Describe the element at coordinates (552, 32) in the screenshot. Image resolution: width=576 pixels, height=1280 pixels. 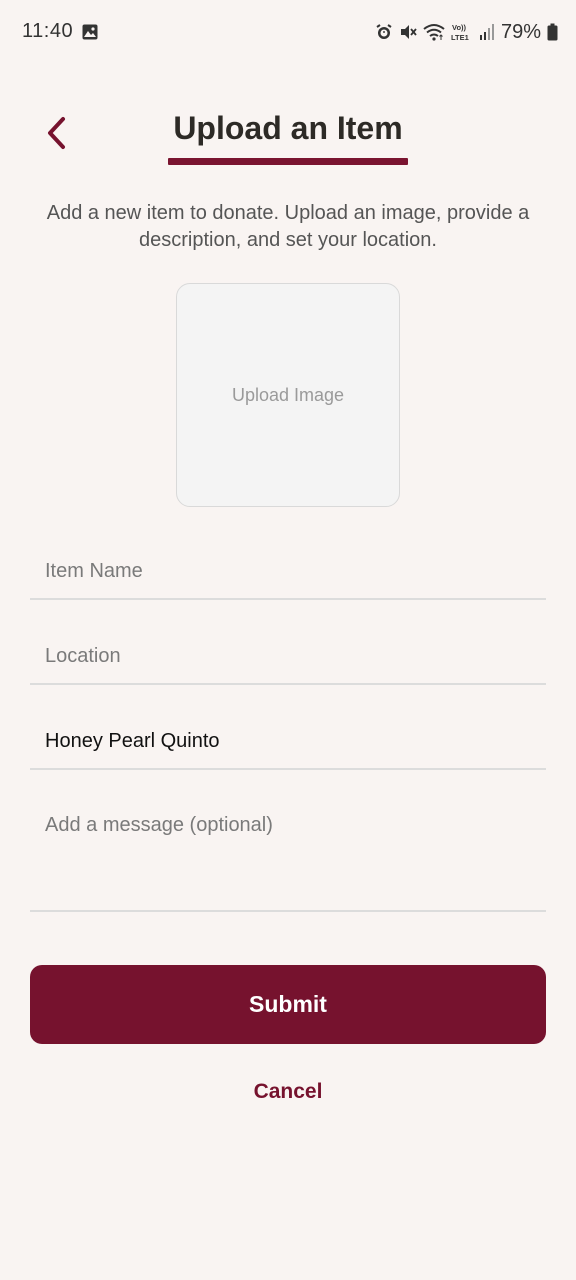
I see `battery-icon` at that location.